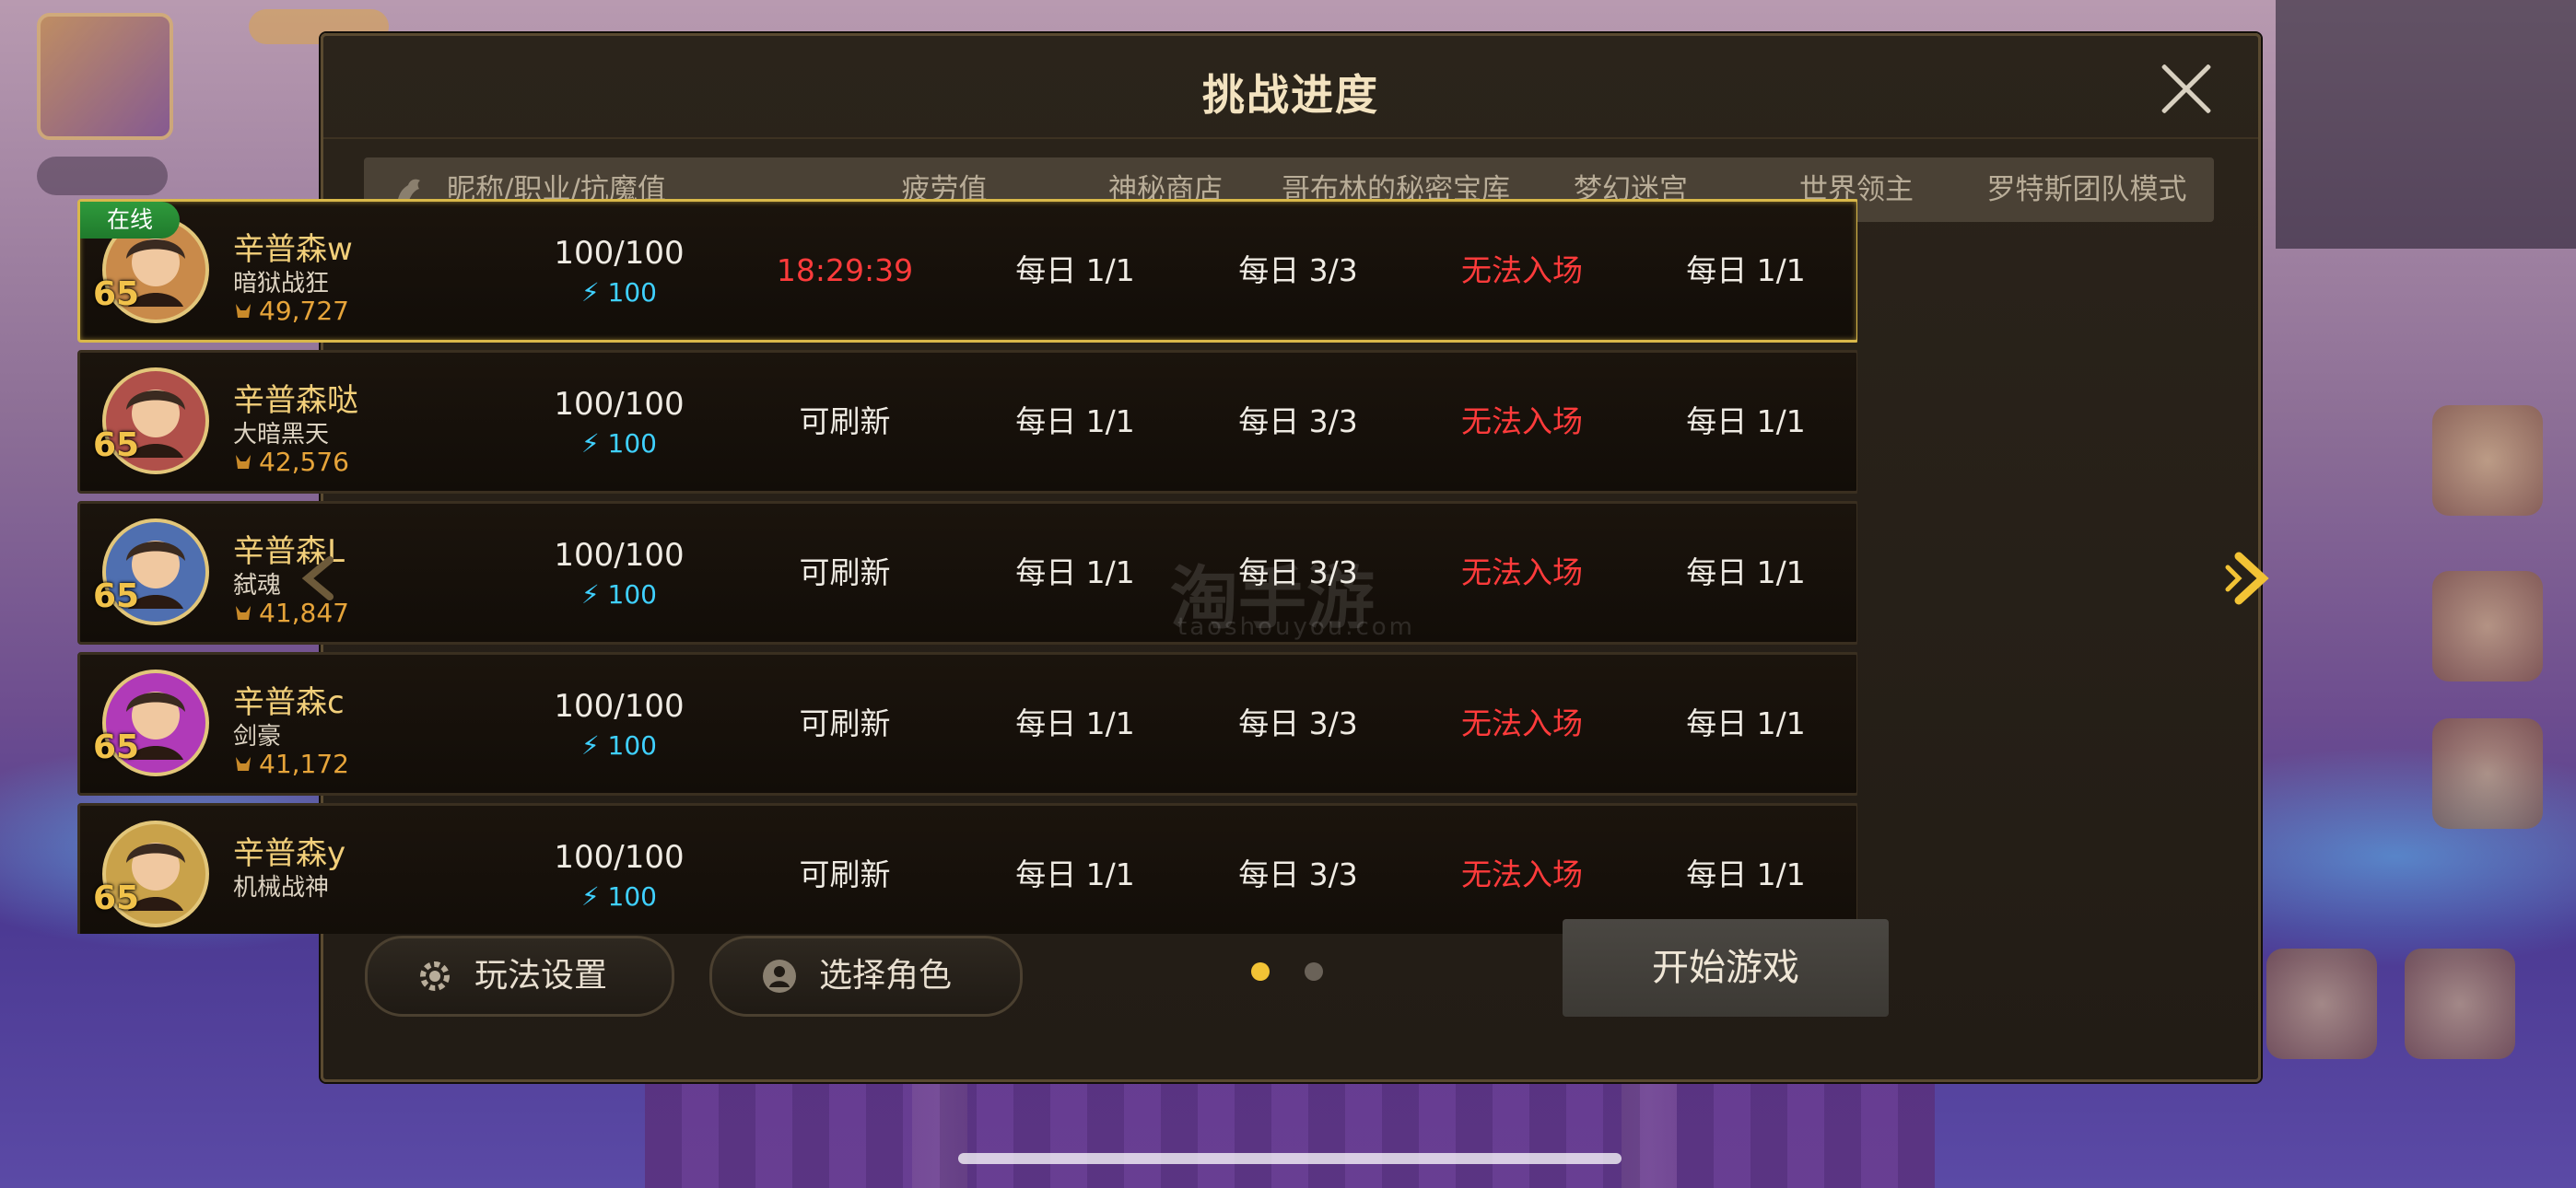 The height and width of the screenshot is (1188, 2576). I want to click on character-job: 剑豪, so click(257, 737).